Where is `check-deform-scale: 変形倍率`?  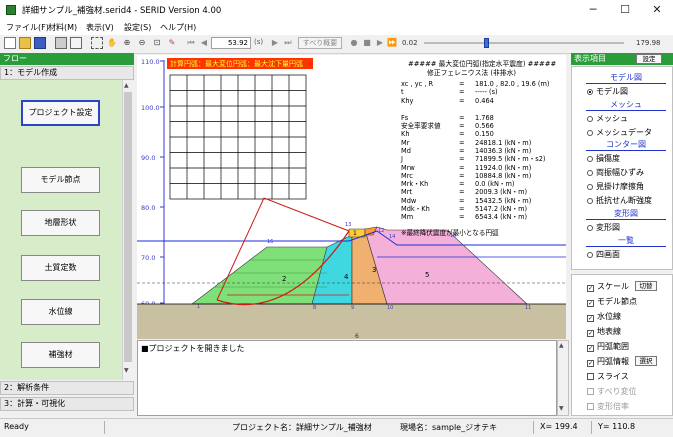 check-deform-scale: 変形倍率 is located at coordinates (608, 406).